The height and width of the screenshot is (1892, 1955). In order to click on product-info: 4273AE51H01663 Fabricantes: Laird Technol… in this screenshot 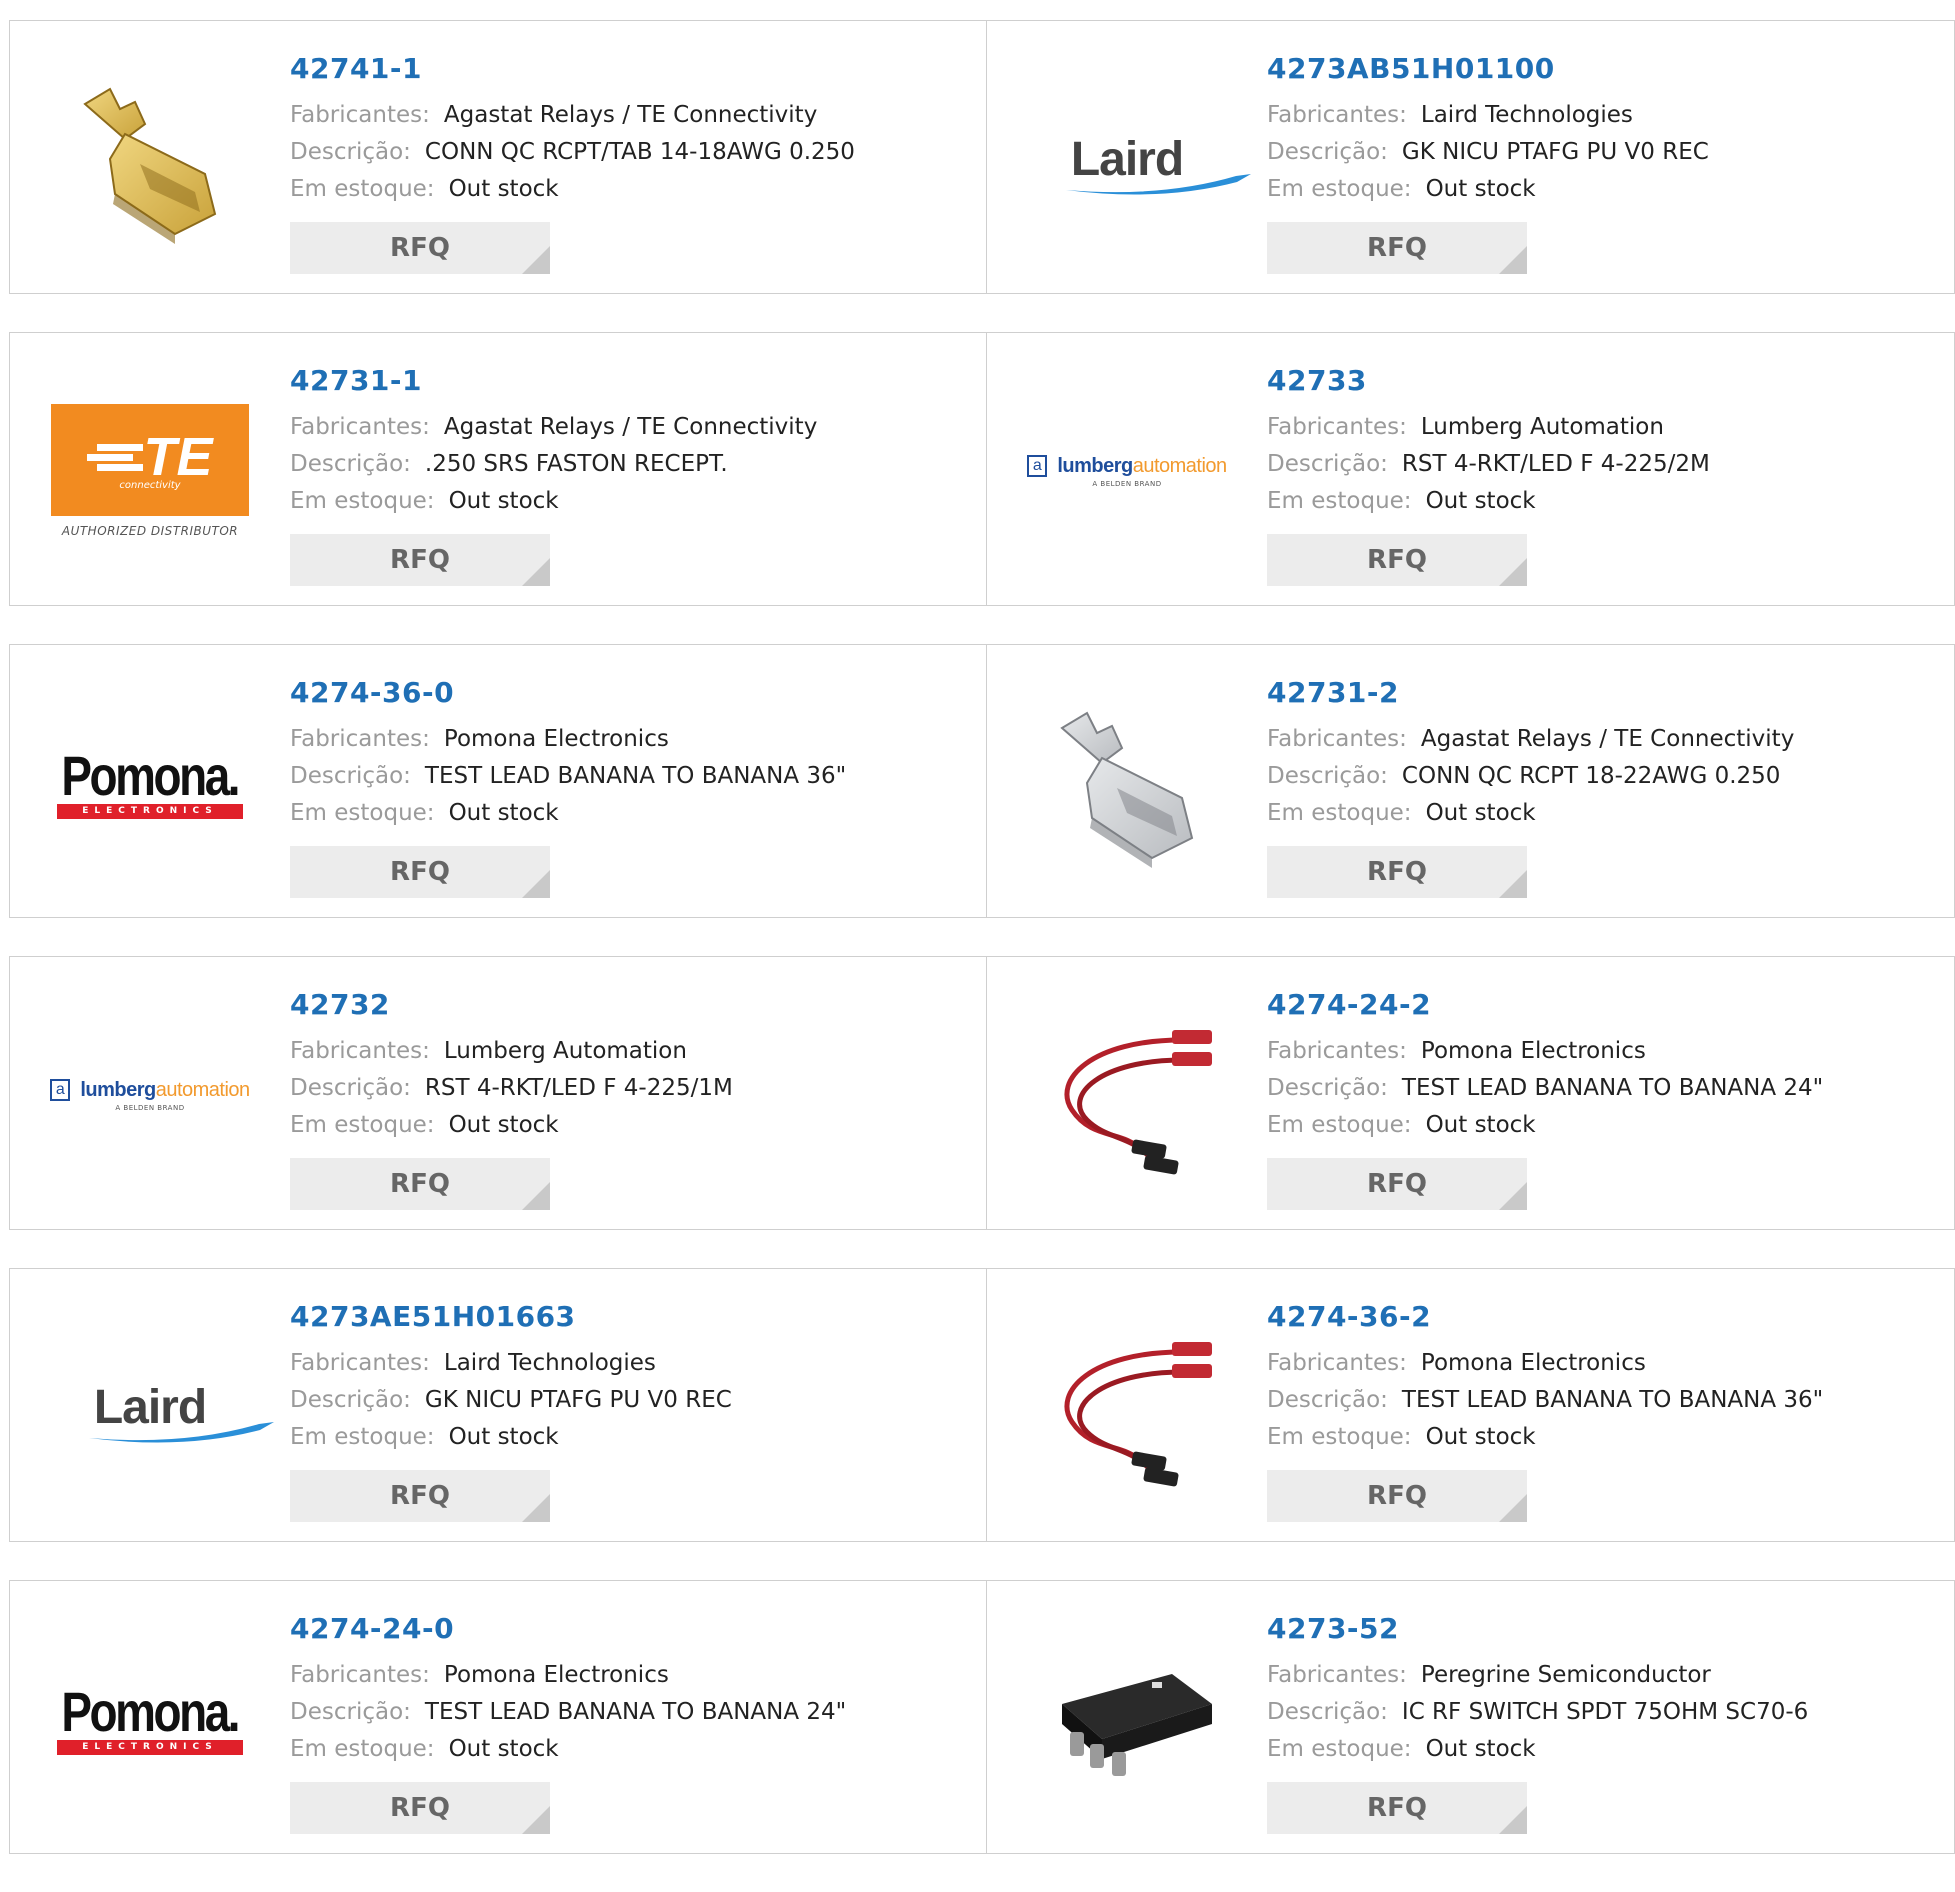, I will do `click(638, 1377)`.